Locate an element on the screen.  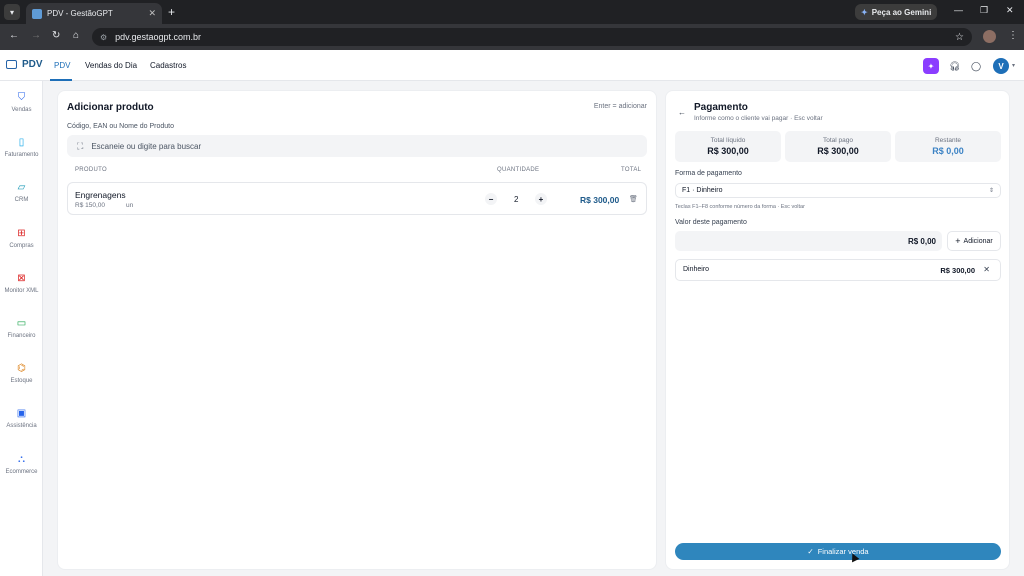
chevron-updown-icon: ⇕ is located at coordinates (991, 191).